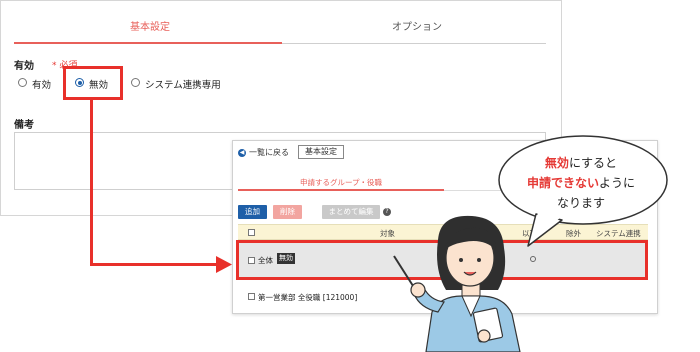  Describe the element at coordinates (321, 152) in the screenshot. I see `basic-settings-button: 基本設定` at that location.